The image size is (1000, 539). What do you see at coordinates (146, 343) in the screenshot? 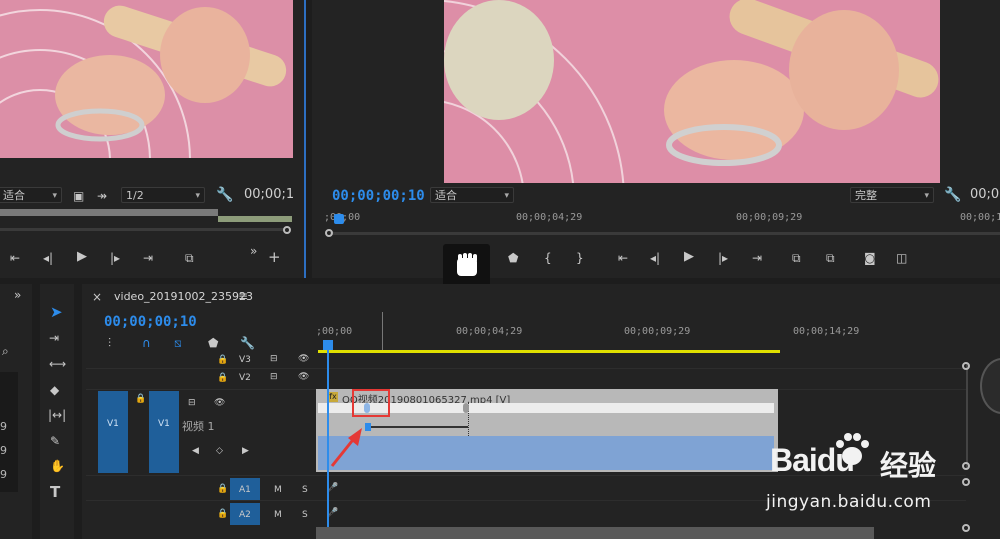
I see `snap-magnet-icon: ∩` at bounding box center [146, 343].